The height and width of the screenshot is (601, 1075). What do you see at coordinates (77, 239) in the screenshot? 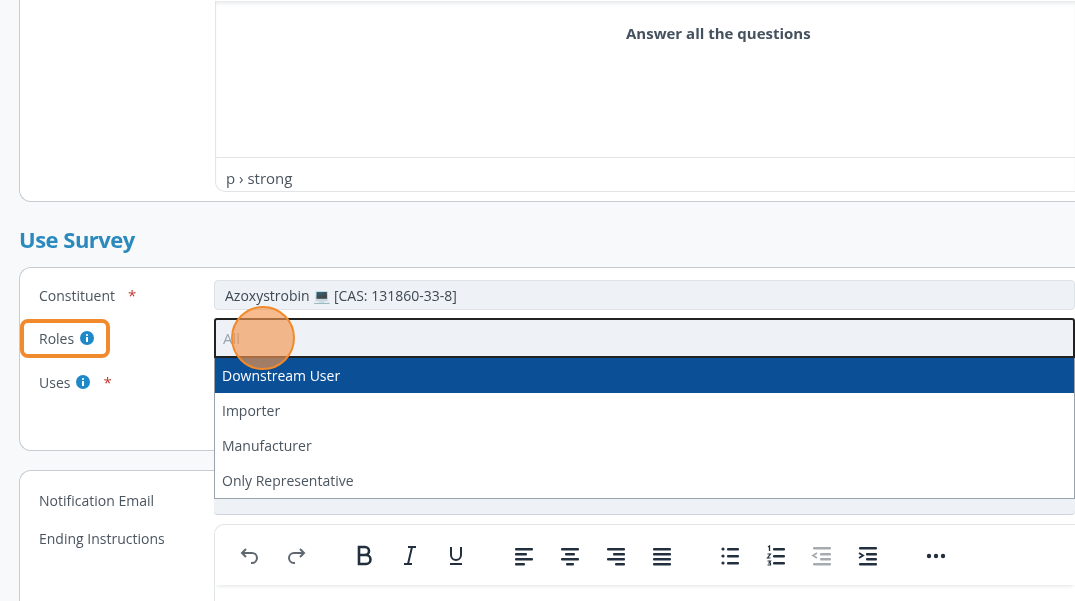
I see `section-heading: Use Survey` at bounding box center [77, 239].